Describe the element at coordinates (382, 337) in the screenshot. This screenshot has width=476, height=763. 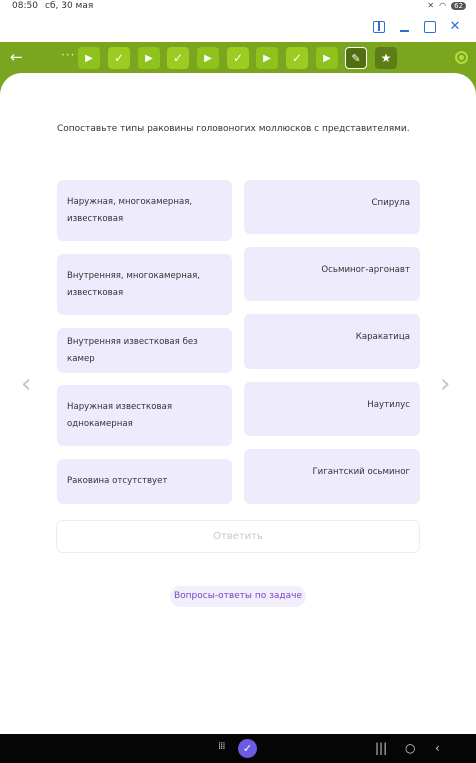
I see `right-item-label: Каракатица` at that location.